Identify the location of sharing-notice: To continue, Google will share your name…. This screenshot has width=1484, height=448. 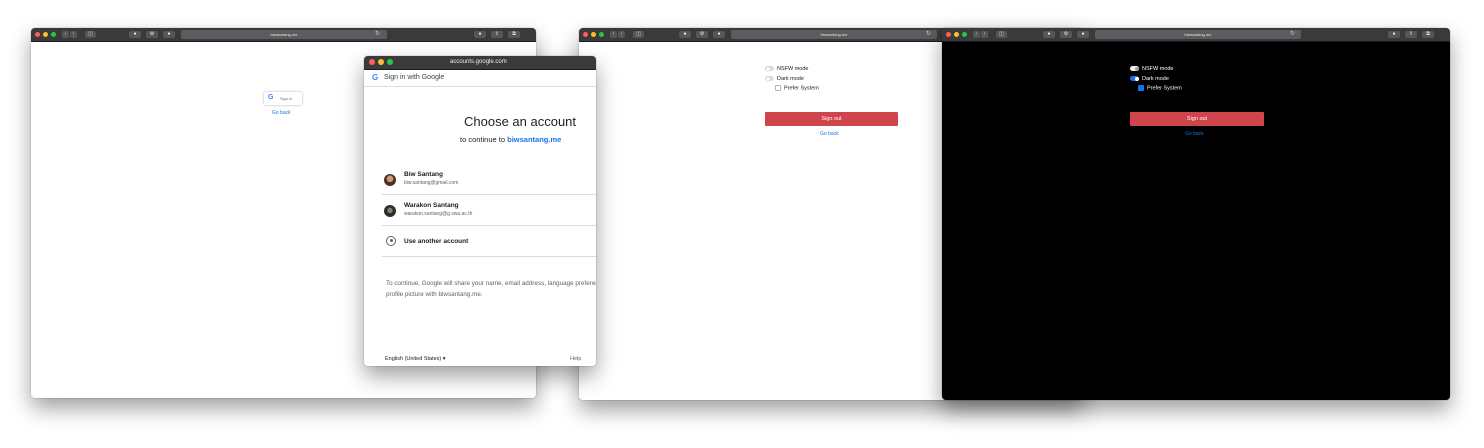
(491, 289).